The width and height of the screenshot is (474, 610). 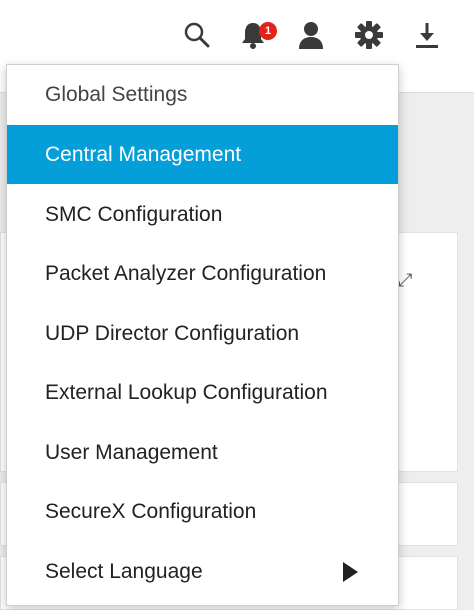 I want to click on menu-item-securex-configuration: SecureX Configuration, so click(x=202, y=511).